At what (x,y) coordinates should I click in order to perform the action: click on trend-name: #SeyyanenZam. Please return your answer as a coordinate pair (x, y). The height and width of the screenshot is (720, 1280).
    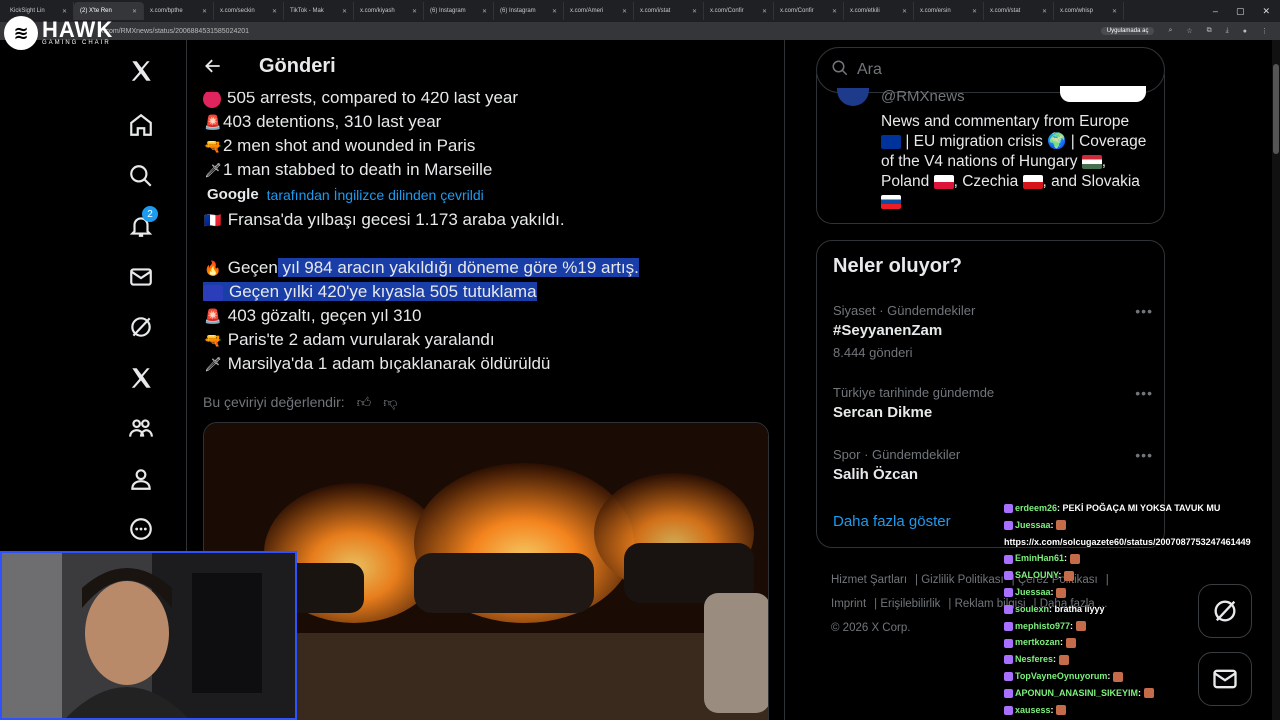
    Looking at the image, I should click on (888, 330).